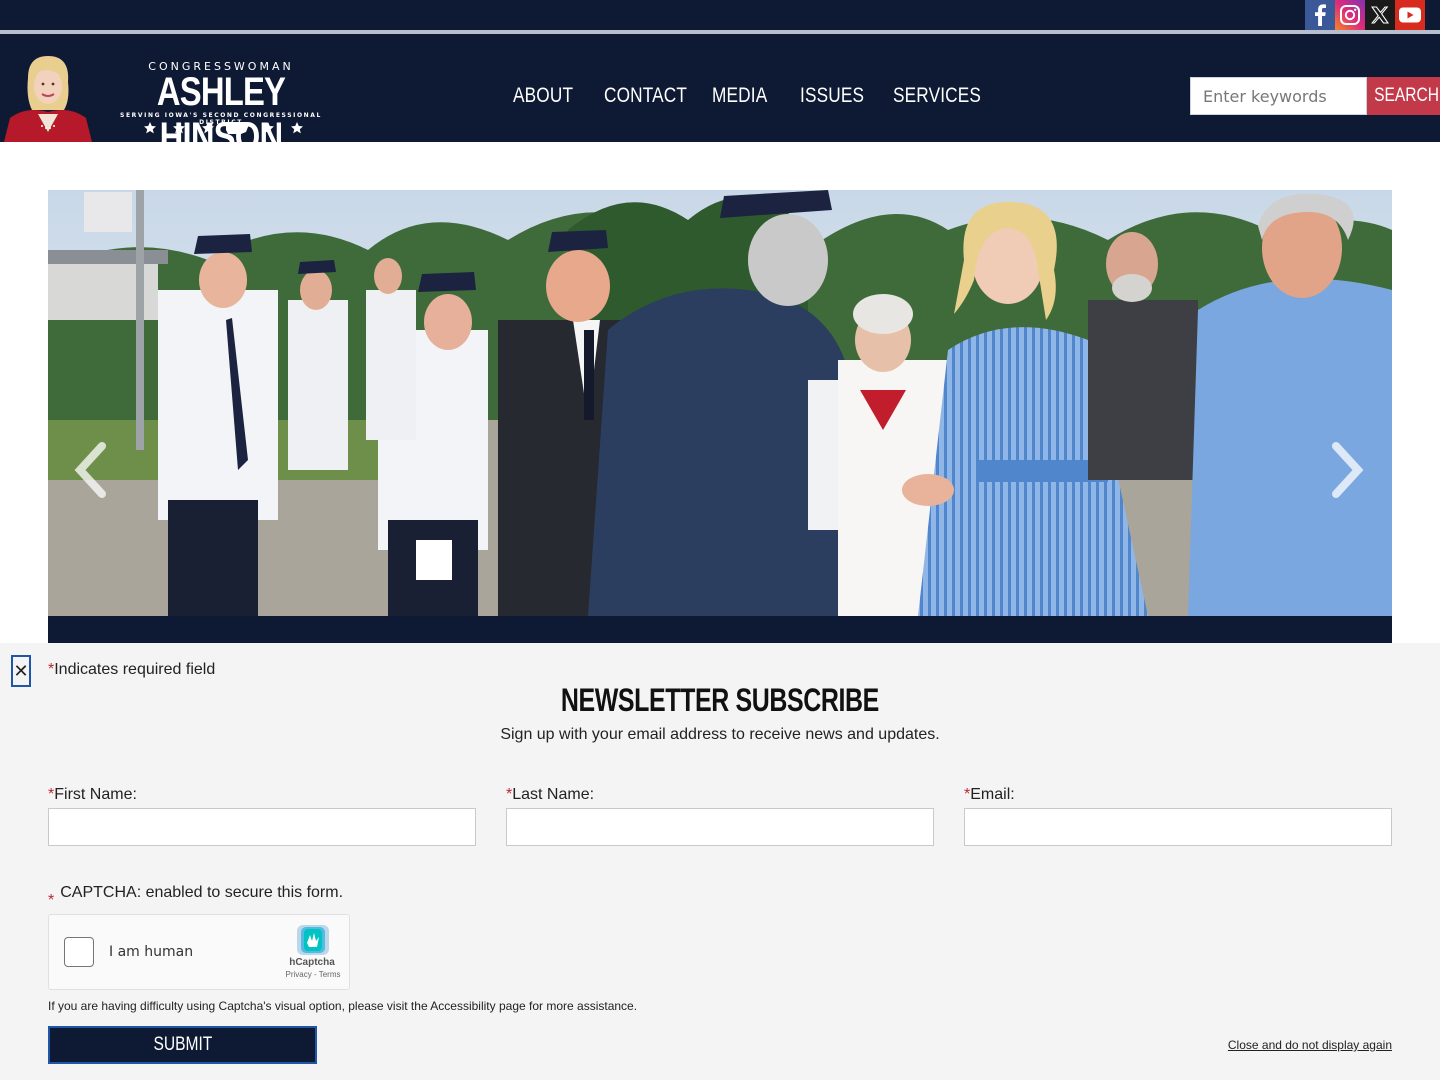  Describe the element at coordinates (832, 96) in the screenshot. I see `nav-issues: ISSUES` at that location.